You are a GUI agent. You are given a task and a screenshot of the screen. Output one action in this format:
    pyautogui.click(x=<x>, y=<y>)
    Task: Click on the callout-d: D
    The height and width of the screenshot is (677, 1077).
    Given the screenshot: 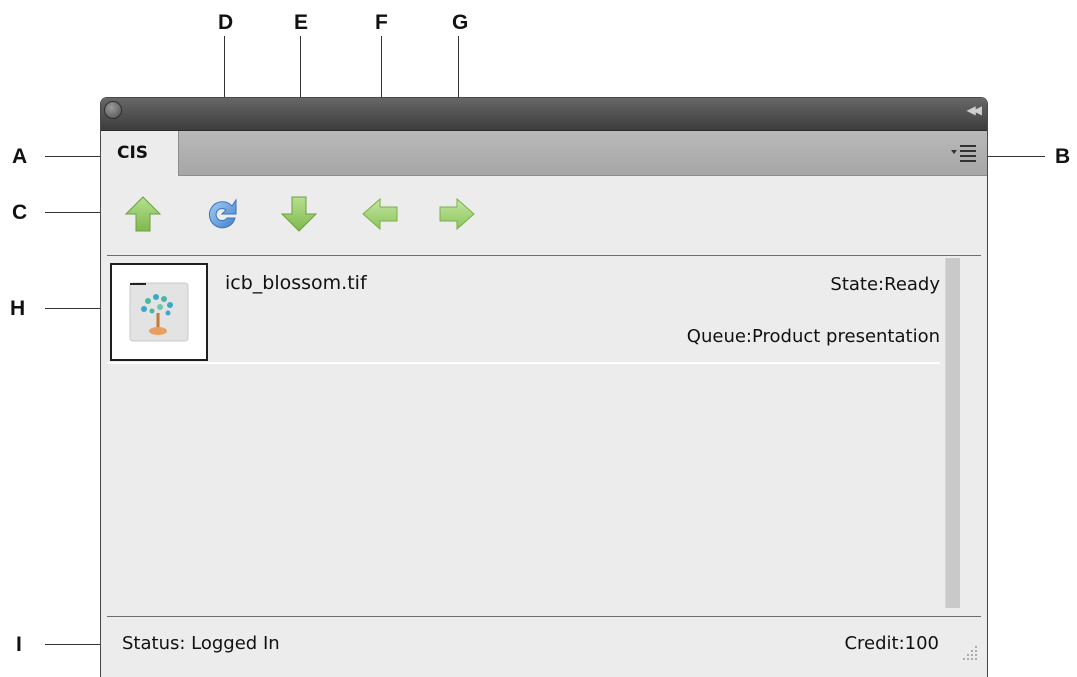 What is the action you would take?
    pyautogui.click(x=226, y=22)
    